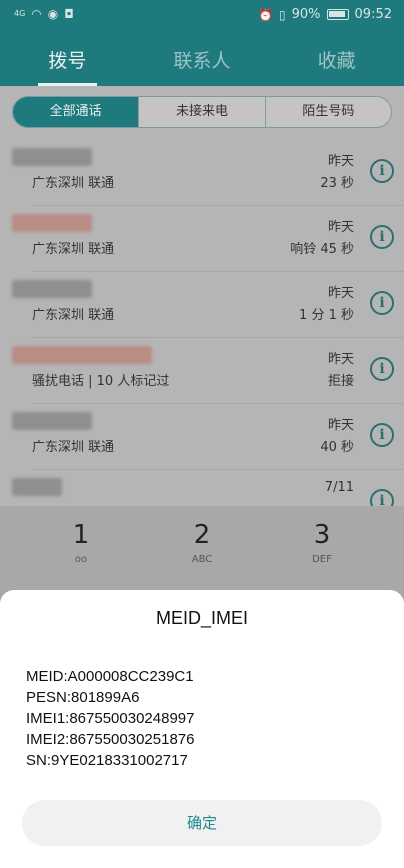  I want to click on call-filter: 全部通话 未接来电 陌生号码, so click(202, 112).